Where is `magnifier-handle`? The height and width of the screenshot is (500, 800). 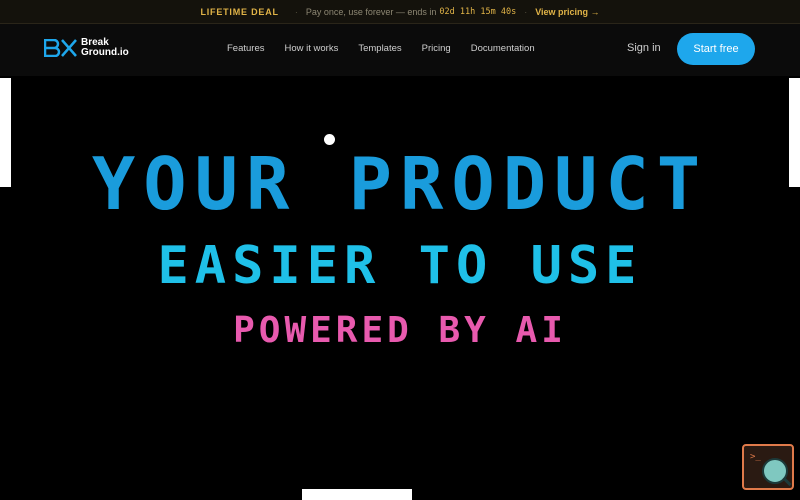
magnifier-handle is located at coordinates (787, 481).